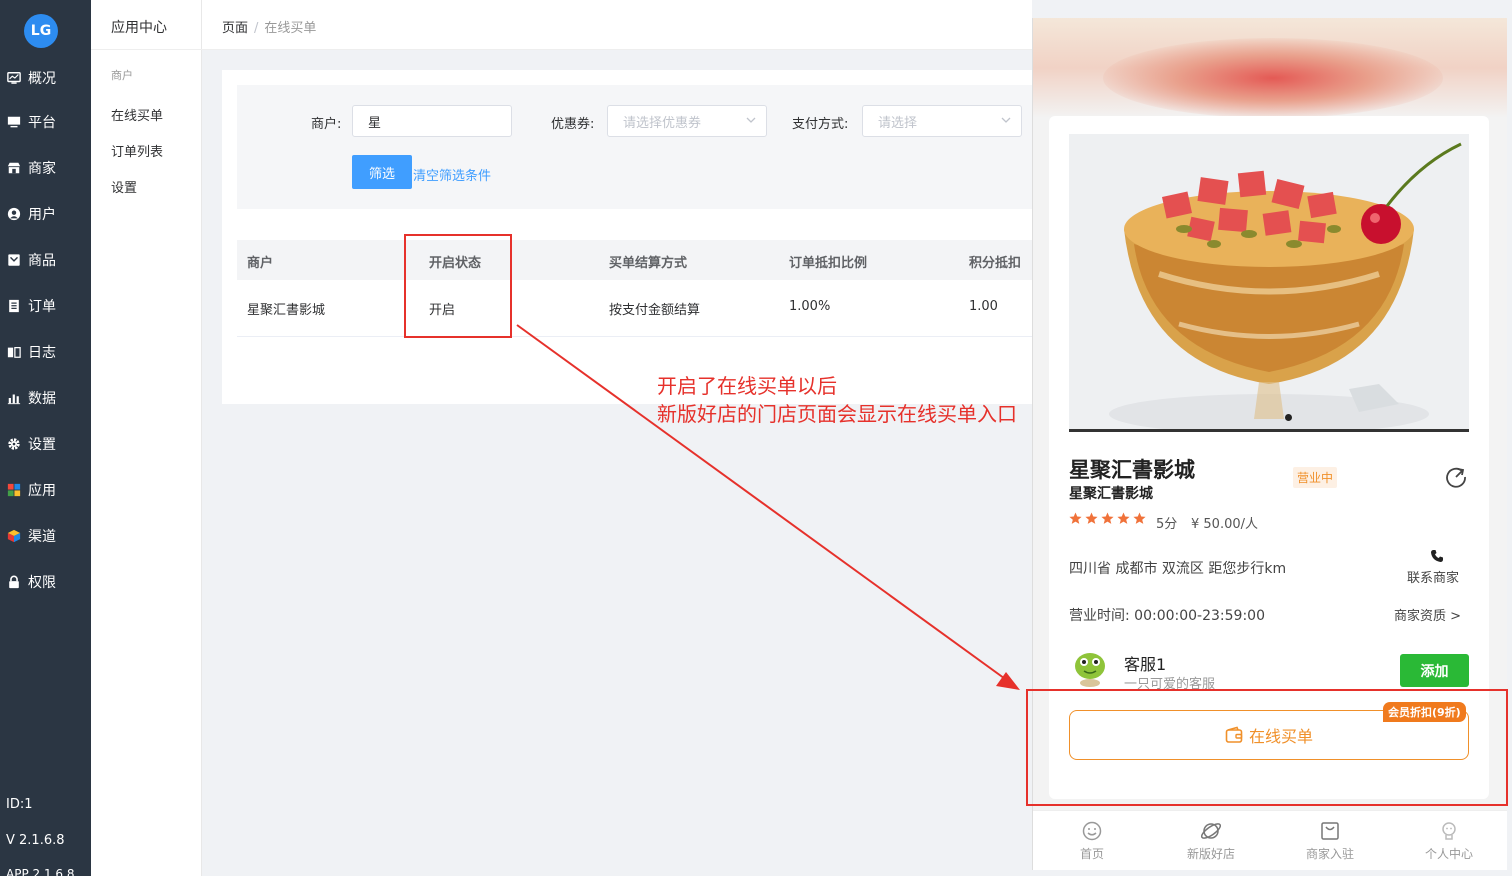  I want to click on cube-icon, so click(14, 536).